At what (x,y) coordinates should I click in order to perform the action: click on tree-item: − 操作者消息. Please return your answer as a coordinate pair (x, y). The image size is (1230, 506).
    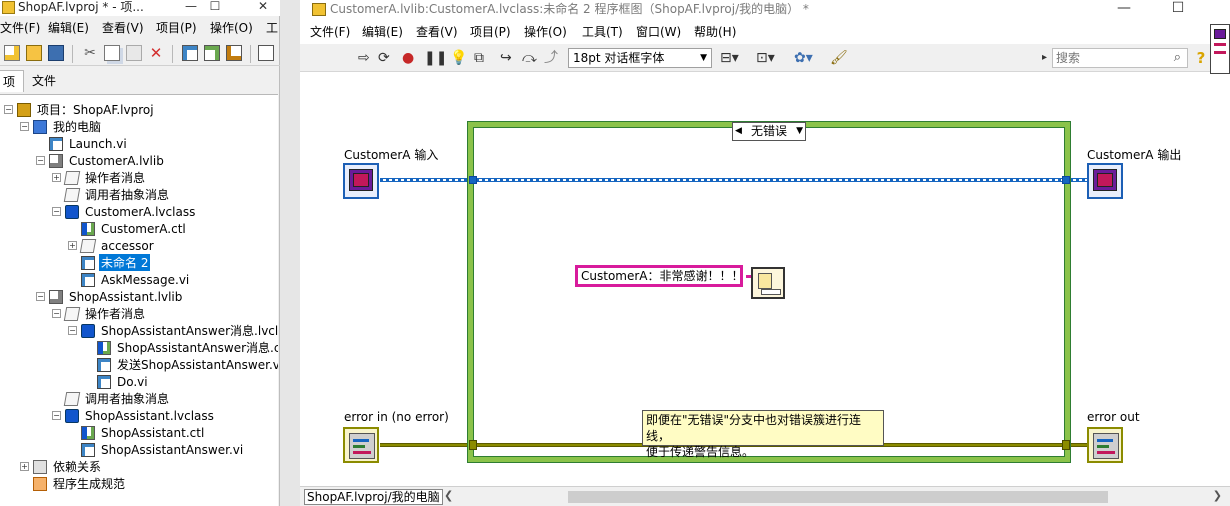
    Looking at the image, I should click on (99, 313).